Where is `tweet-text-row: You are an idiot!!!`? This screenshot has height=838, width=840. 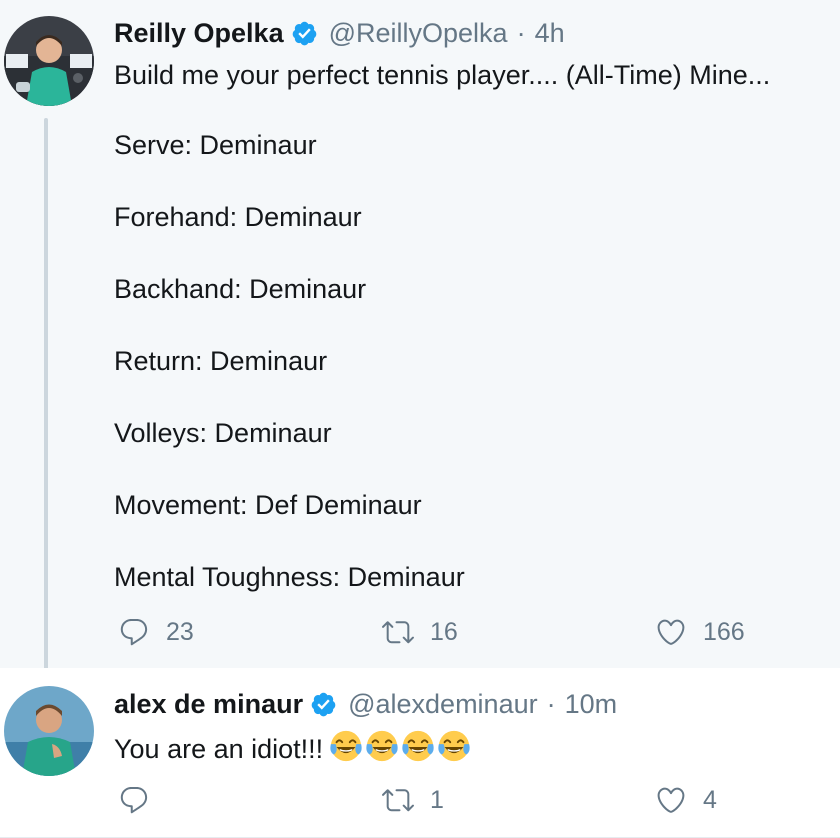 tweet-text-row: You are an idiot!!! is located at coordinates (292, 747).